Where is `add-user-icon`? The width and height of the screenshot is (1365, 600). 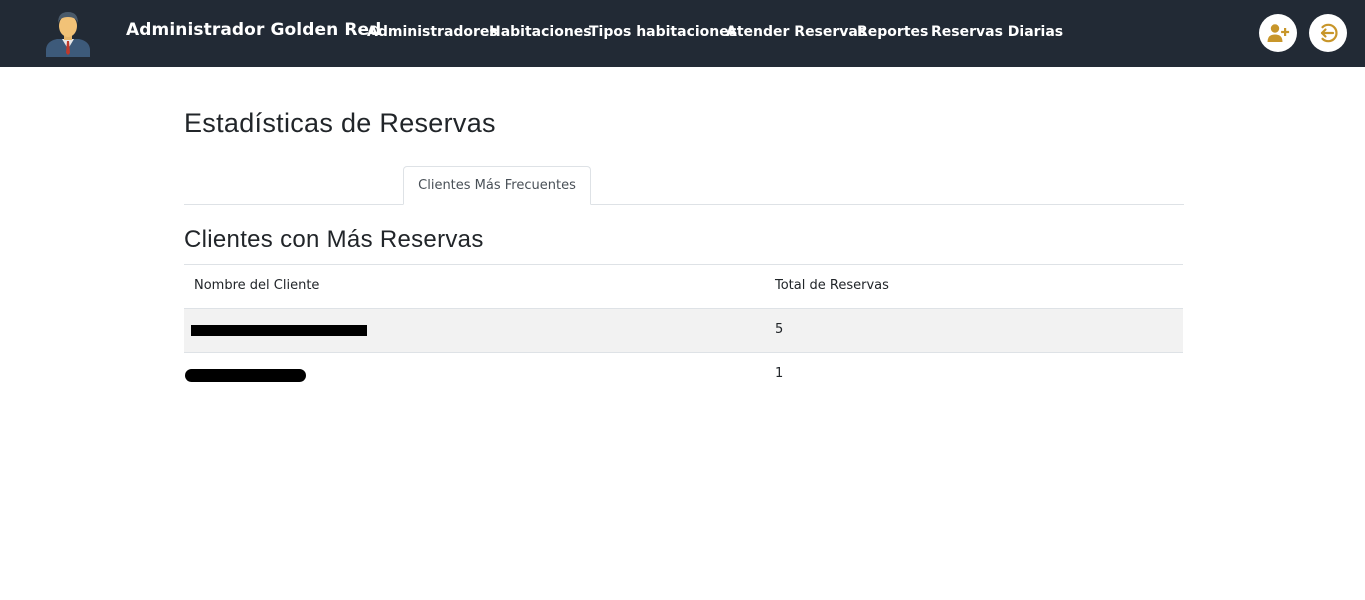
add-user-icon is located at coordinates (1278, 33).